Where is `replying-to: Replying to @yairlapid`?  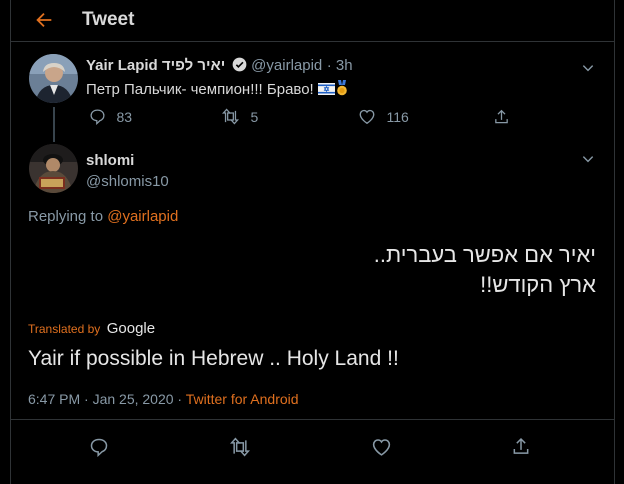 replying-to: Replying to @yairlapid is located at coordinates (103, 216).